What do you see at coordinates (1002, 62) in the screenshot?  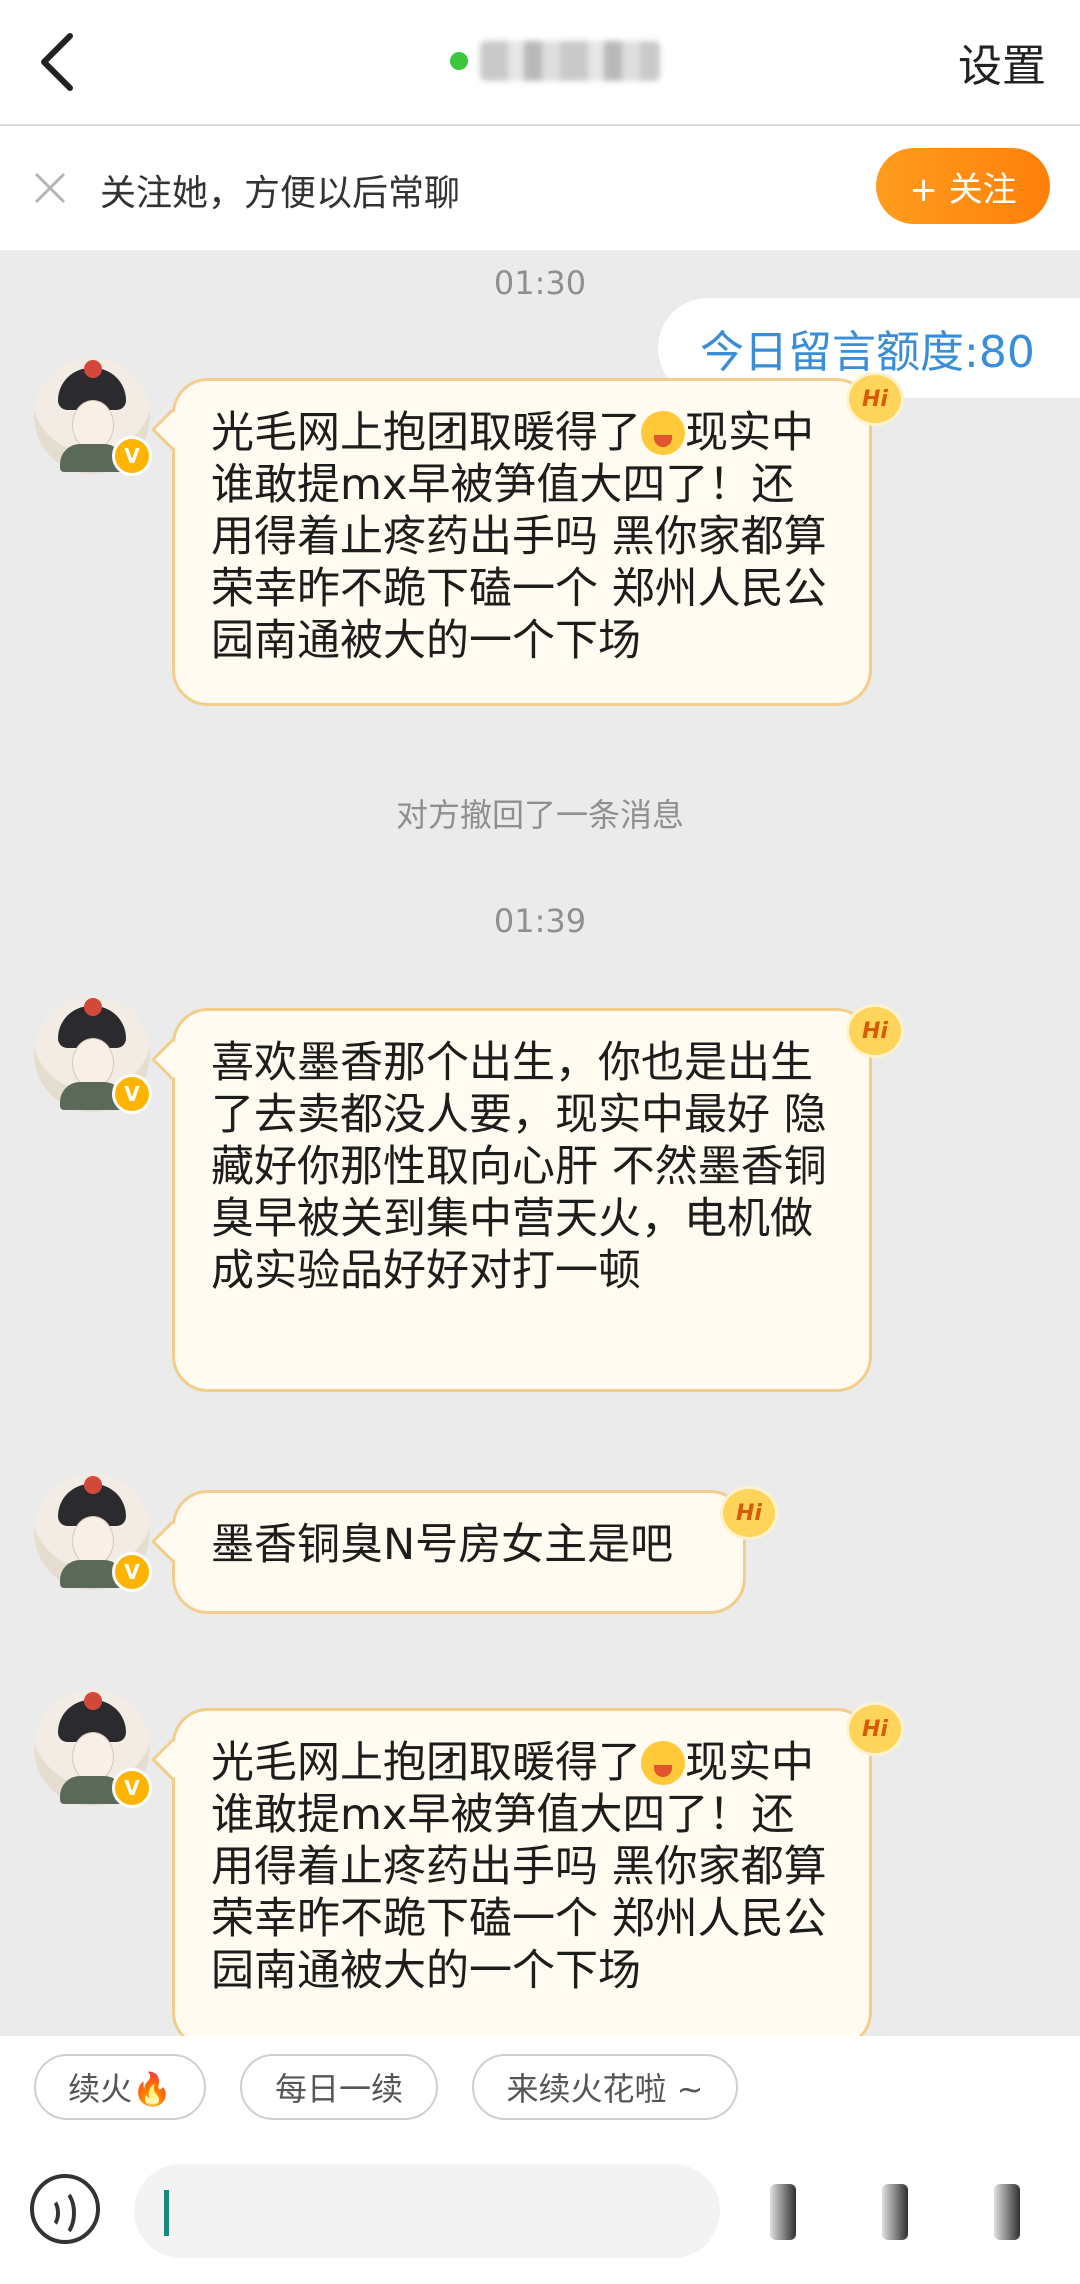 I see `settings-button: 设置` at bounding box center [1002, 62].